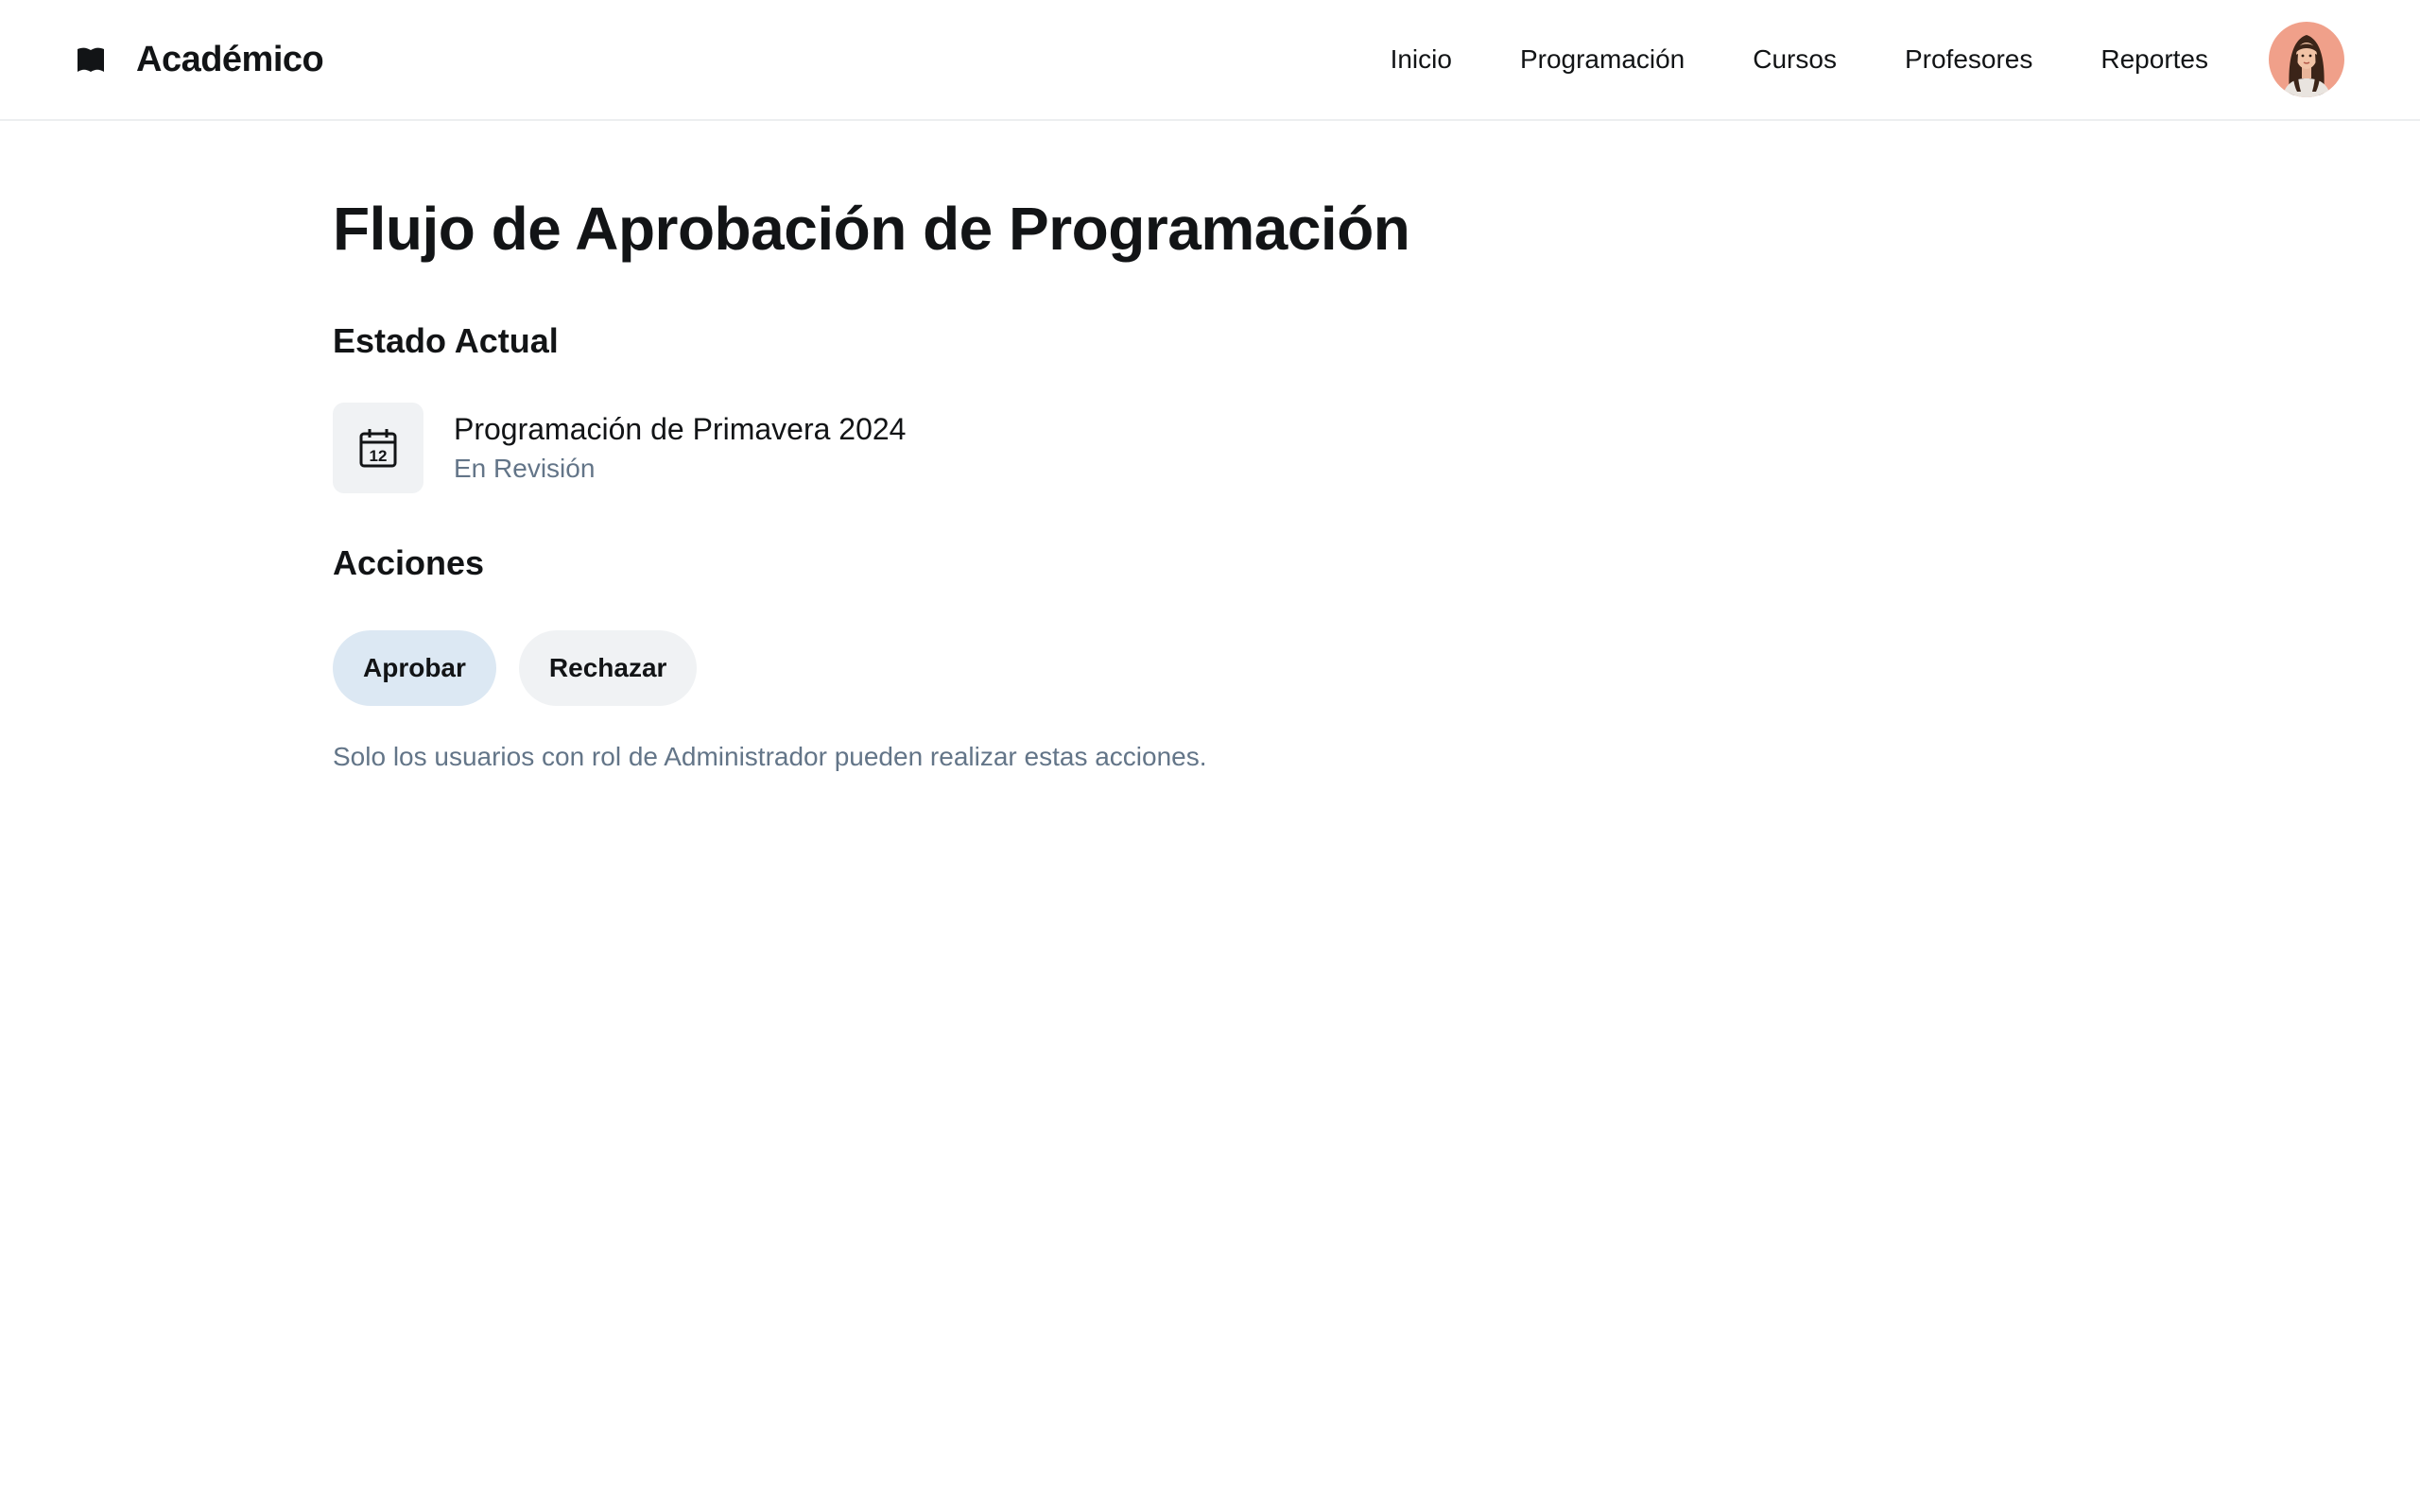  Describe the element at coordinates (414, 668) in the screenshot. I see `approve-button: Aprobar` at that location.